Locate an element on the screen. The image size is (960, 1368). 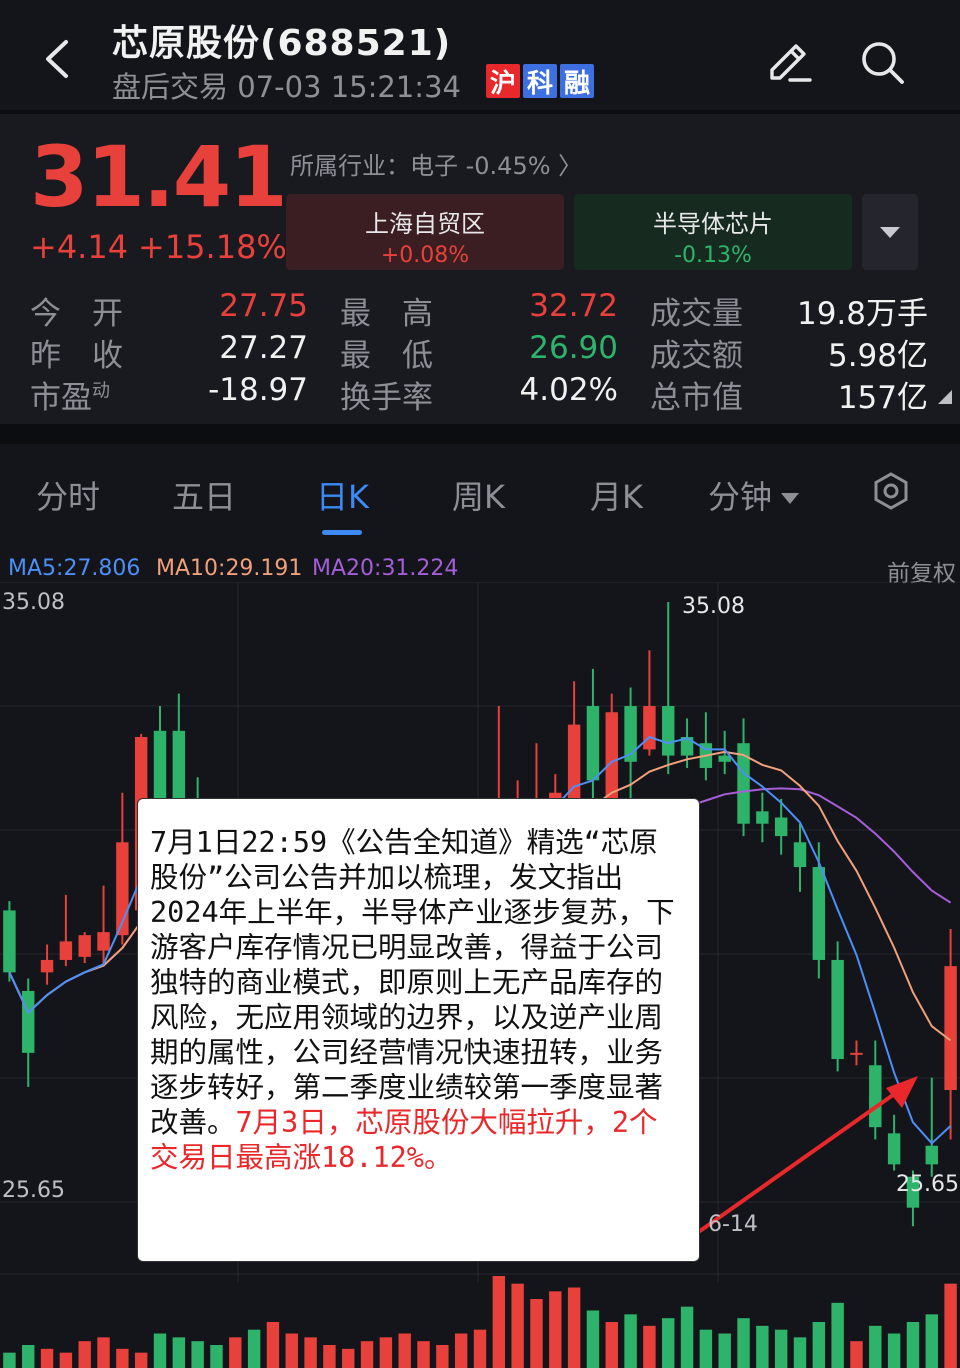
price-change-percent: +15.18% is located at coordinates (212, 247).